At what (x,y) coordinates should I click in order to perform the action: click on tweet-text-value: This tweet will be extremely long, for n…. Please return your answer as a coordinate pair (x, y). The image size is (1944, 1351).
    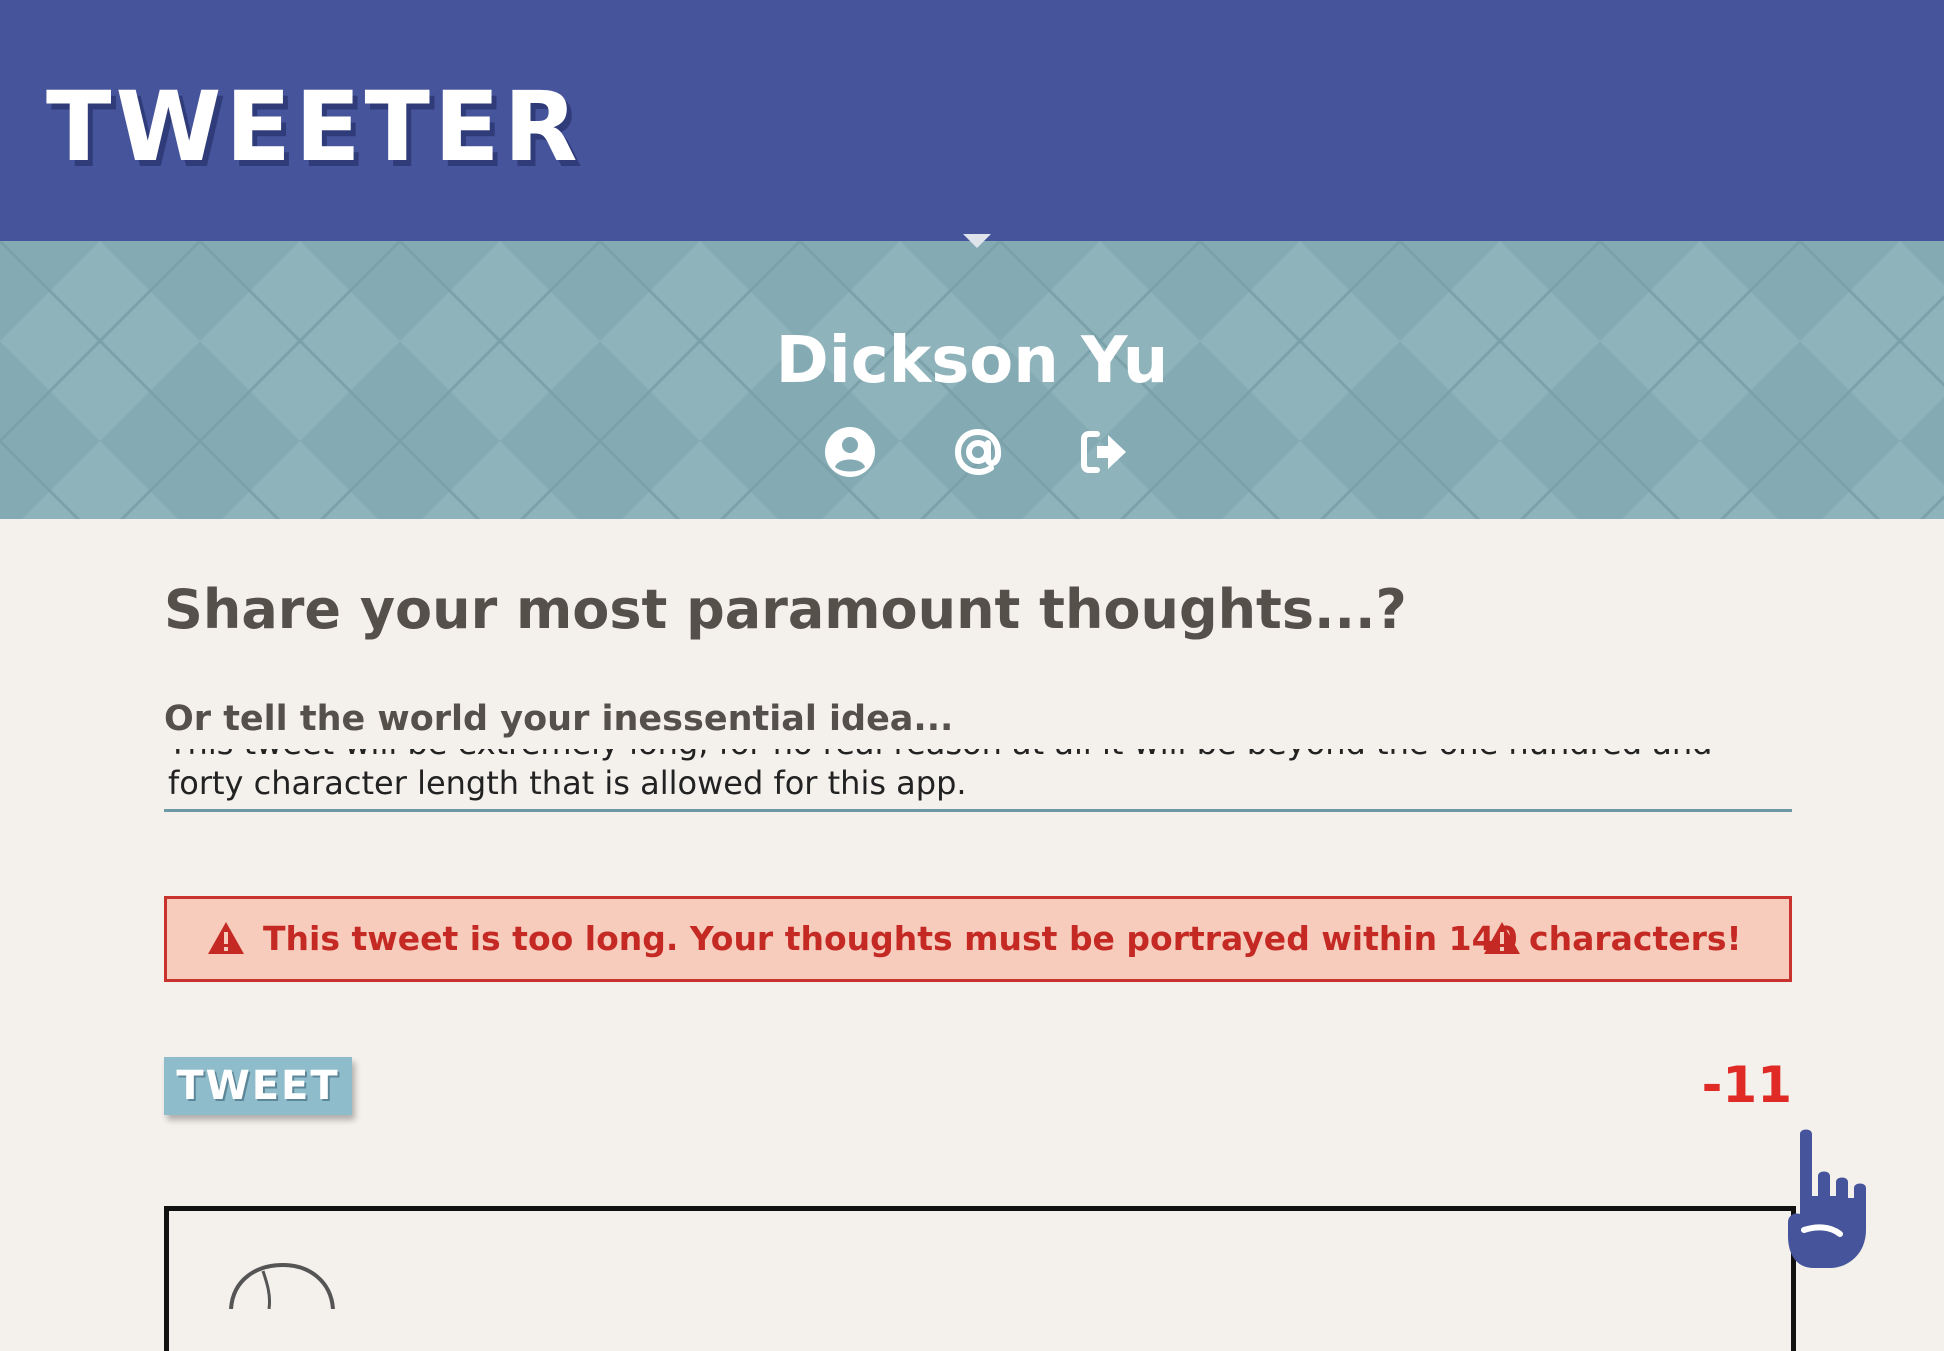
    Looking at the image, I should click on (940, 775).